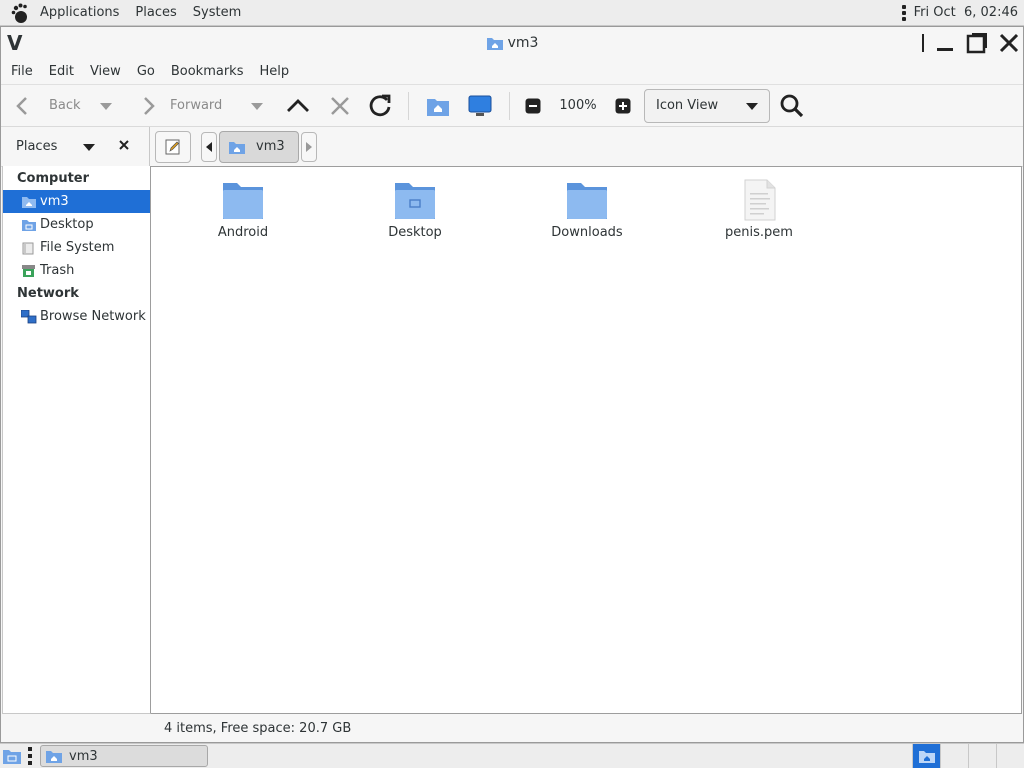  I want to click on forward-label: Forward, so click(196, 105).